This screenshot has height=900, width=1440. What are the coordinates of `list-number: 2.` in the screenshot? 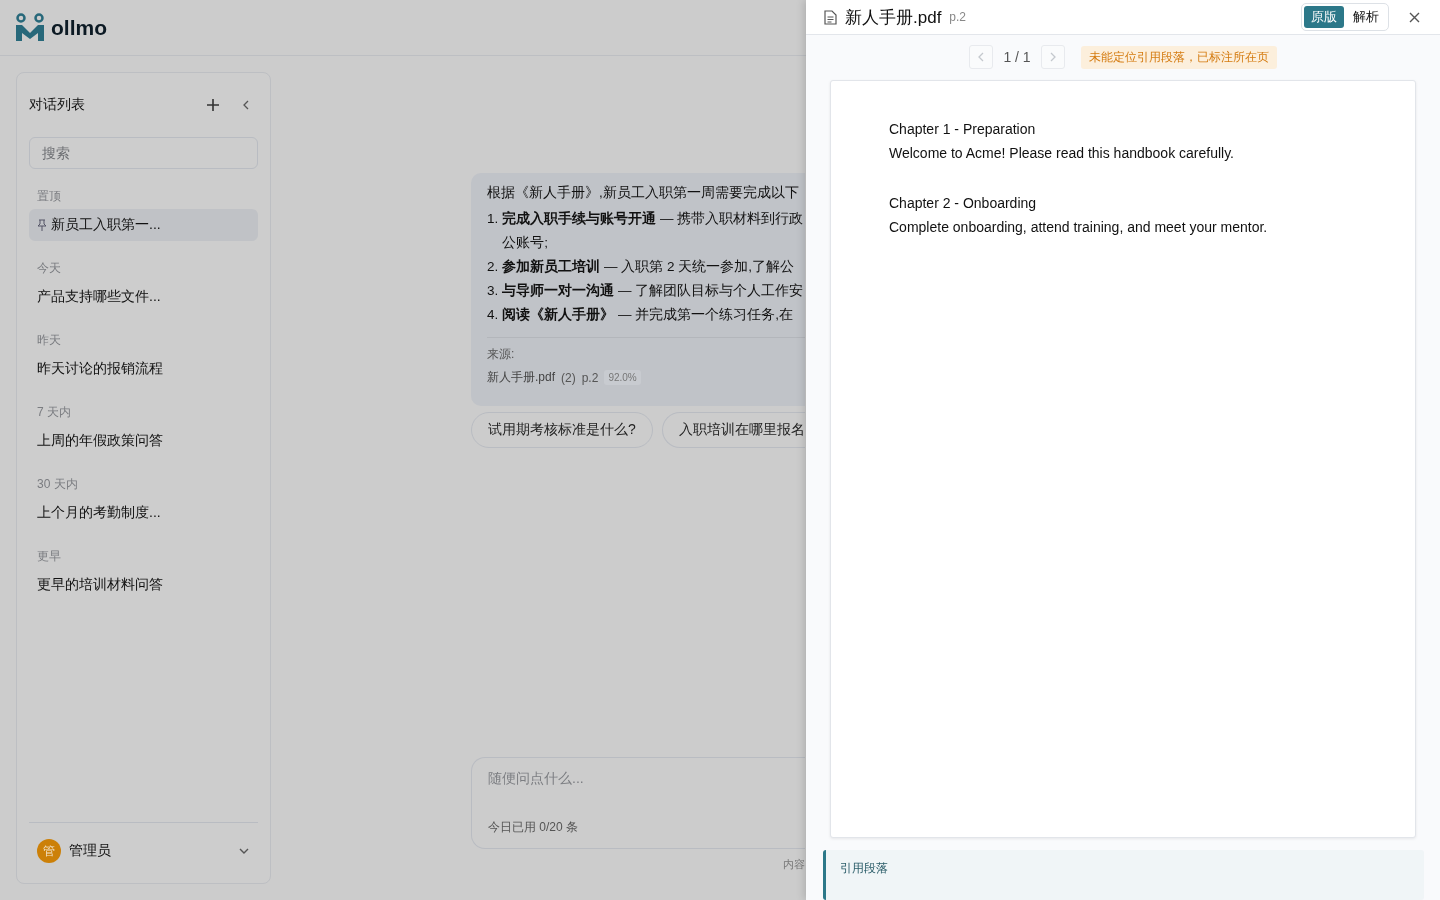 It's located at (493, 267).